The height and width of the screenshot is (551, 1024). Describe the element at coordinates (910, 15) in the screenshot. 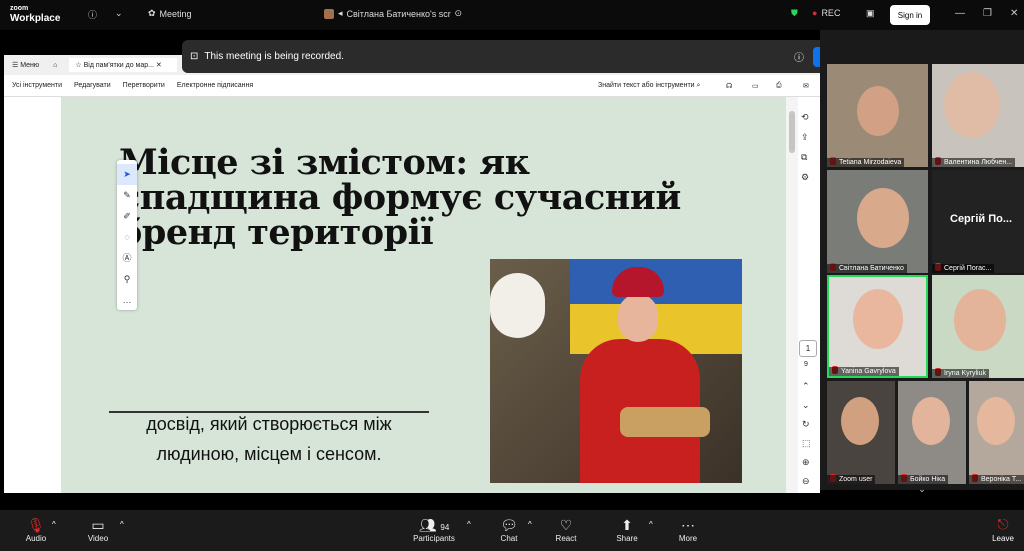

I see `sign-in-button: Sign in` at that location.